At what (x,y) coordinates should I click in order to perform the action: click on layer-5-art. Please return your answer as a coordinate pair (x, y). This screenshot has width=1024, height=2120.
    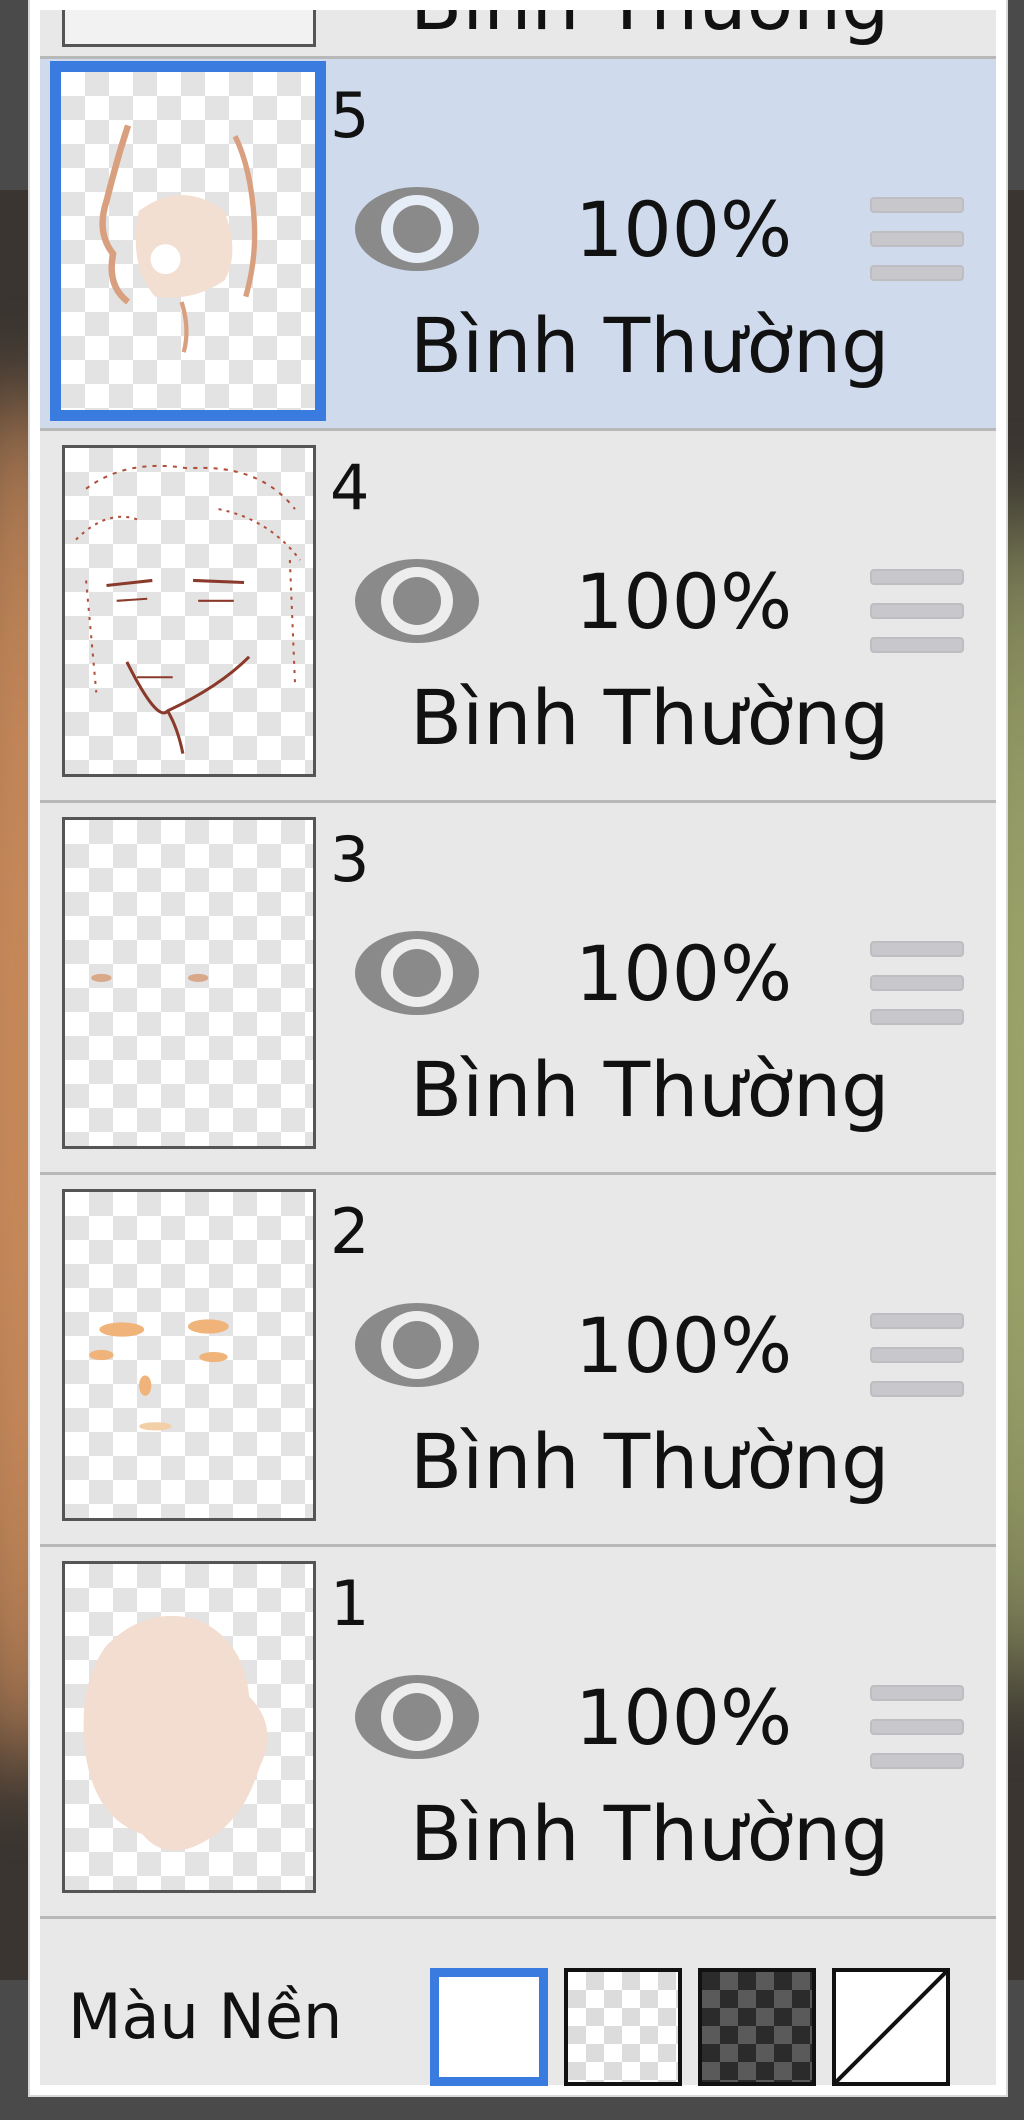
    Looking at the image, I should click on (178, 238).